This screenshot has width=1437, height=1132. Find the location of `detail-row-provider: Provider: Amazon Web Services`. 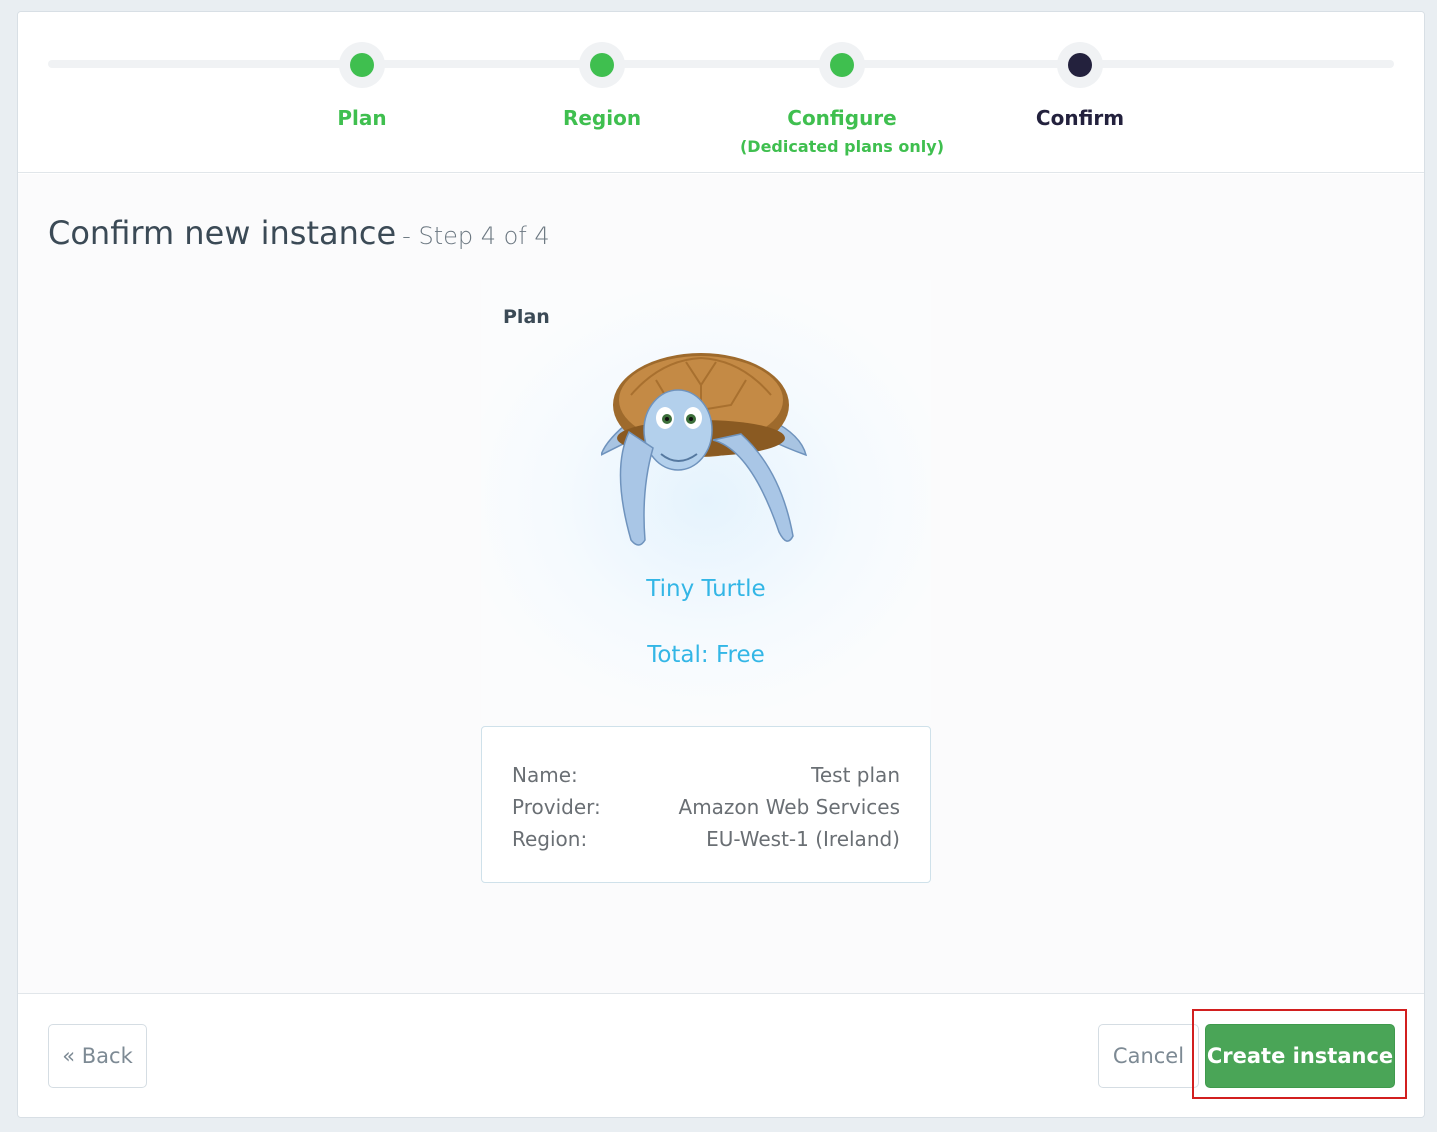

detail-row-provider: Provider: Amazon Web Services is located at coordinates (706, 807).